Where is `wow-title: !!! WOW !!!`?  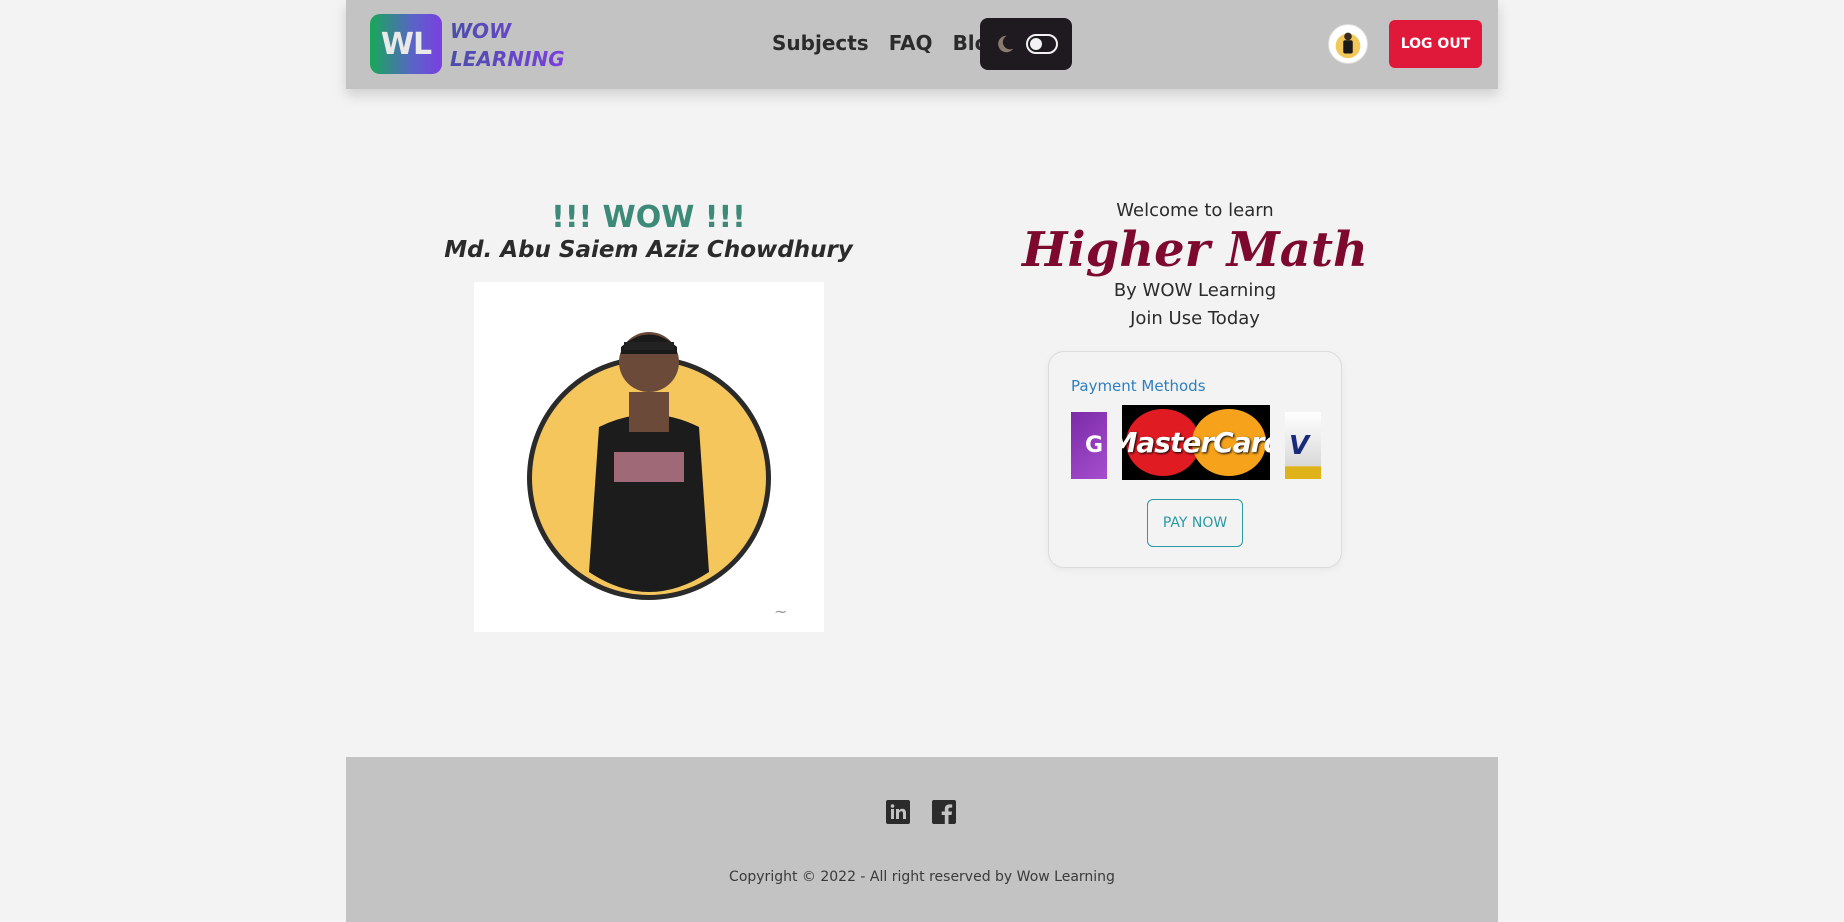
wow-title: !!! WOW !!! is located at coordinates (648, 217).